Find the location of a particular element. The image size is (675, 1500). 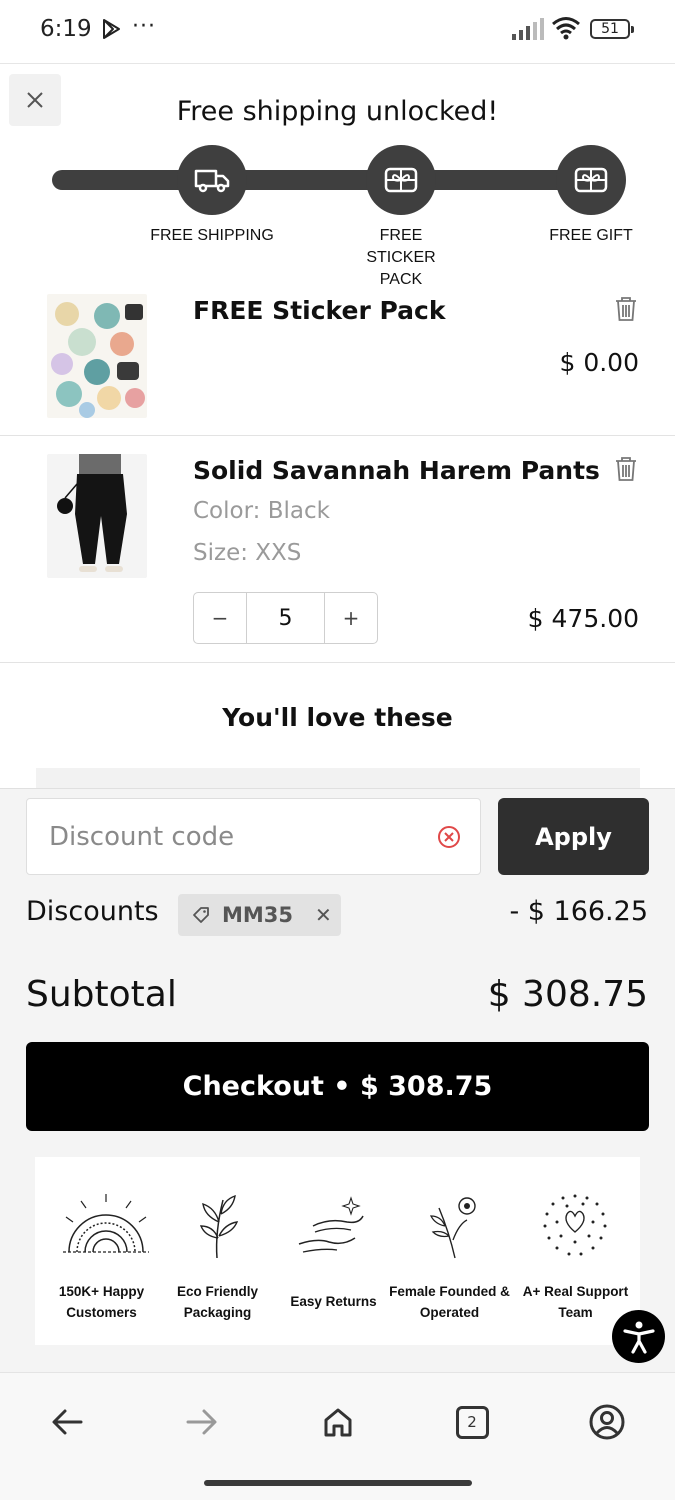

wifi-icon is located at coordinates (566, 30).